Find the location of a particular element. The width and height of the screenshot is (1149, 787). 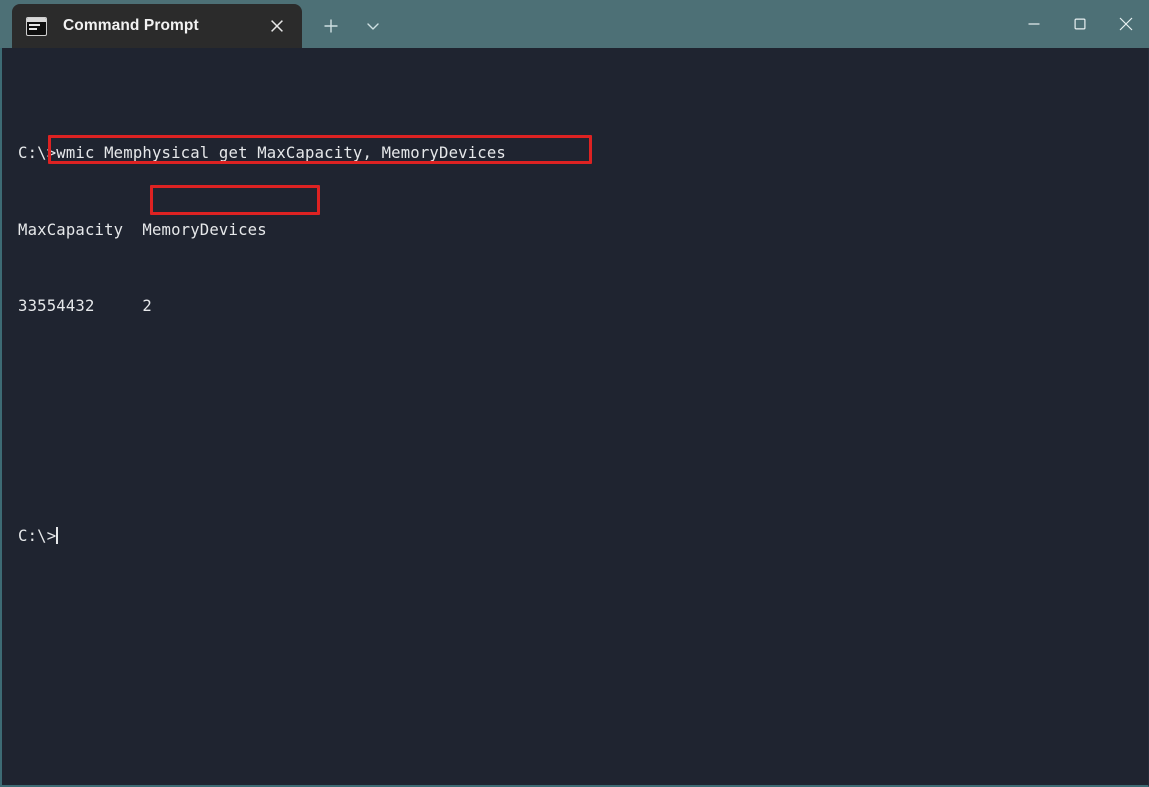

maximize-button is located at coordinates (1080, 24).